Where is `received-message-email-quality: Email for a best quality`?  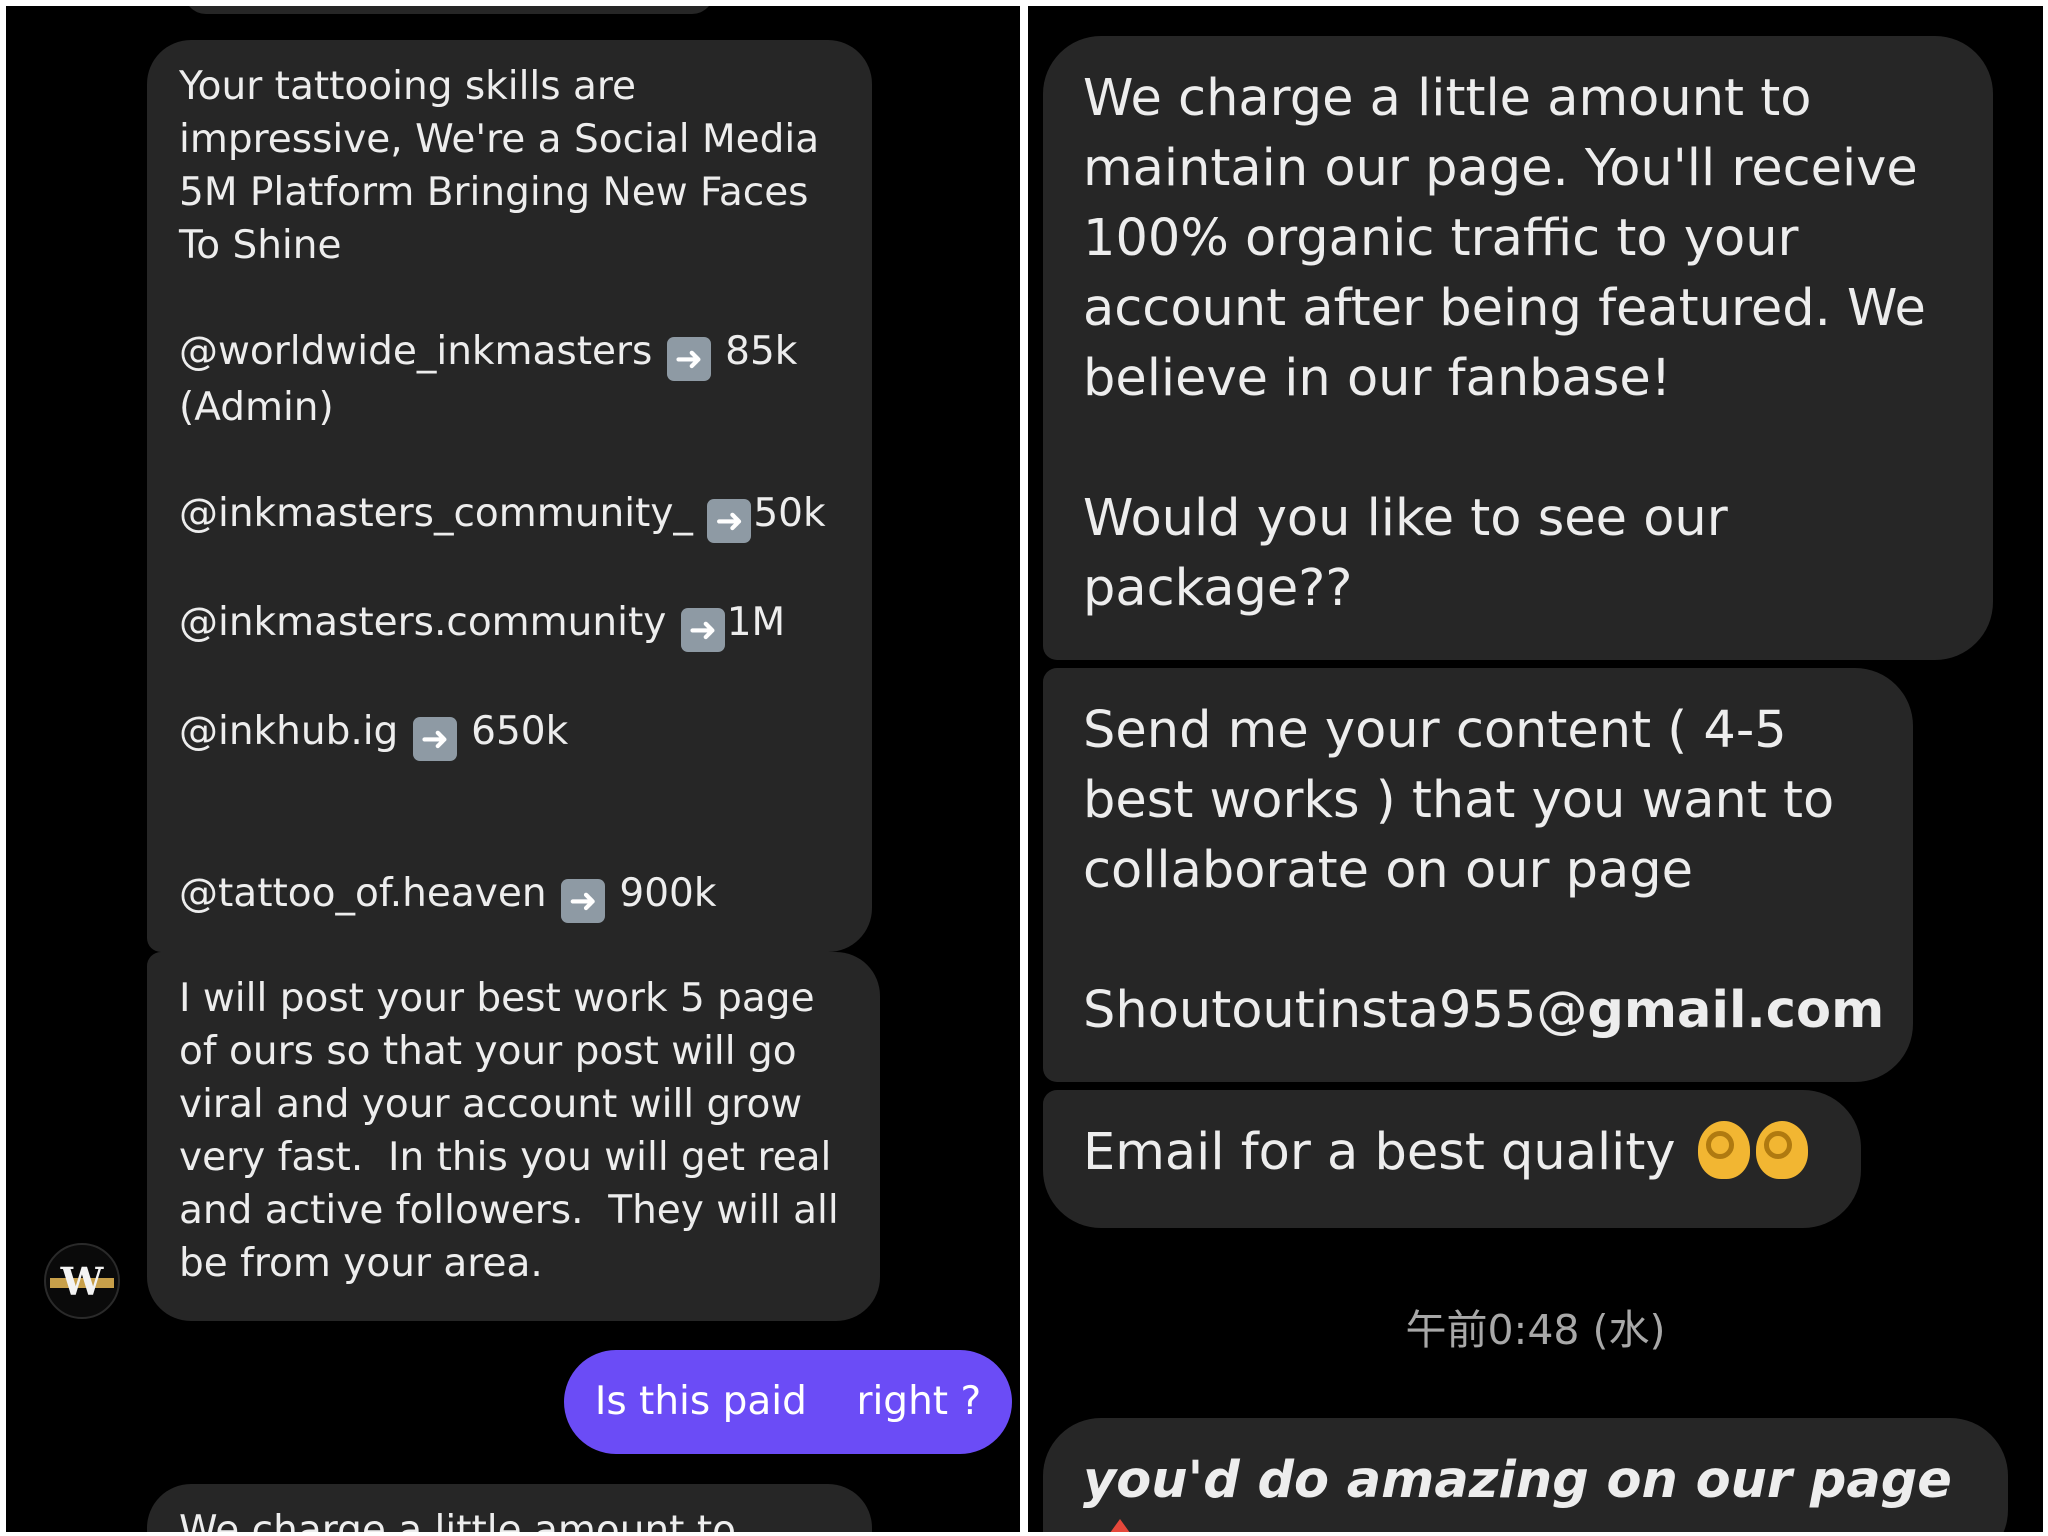
received-message-email-quality: Email for a best quality is located at coordinates (1452, 1159).